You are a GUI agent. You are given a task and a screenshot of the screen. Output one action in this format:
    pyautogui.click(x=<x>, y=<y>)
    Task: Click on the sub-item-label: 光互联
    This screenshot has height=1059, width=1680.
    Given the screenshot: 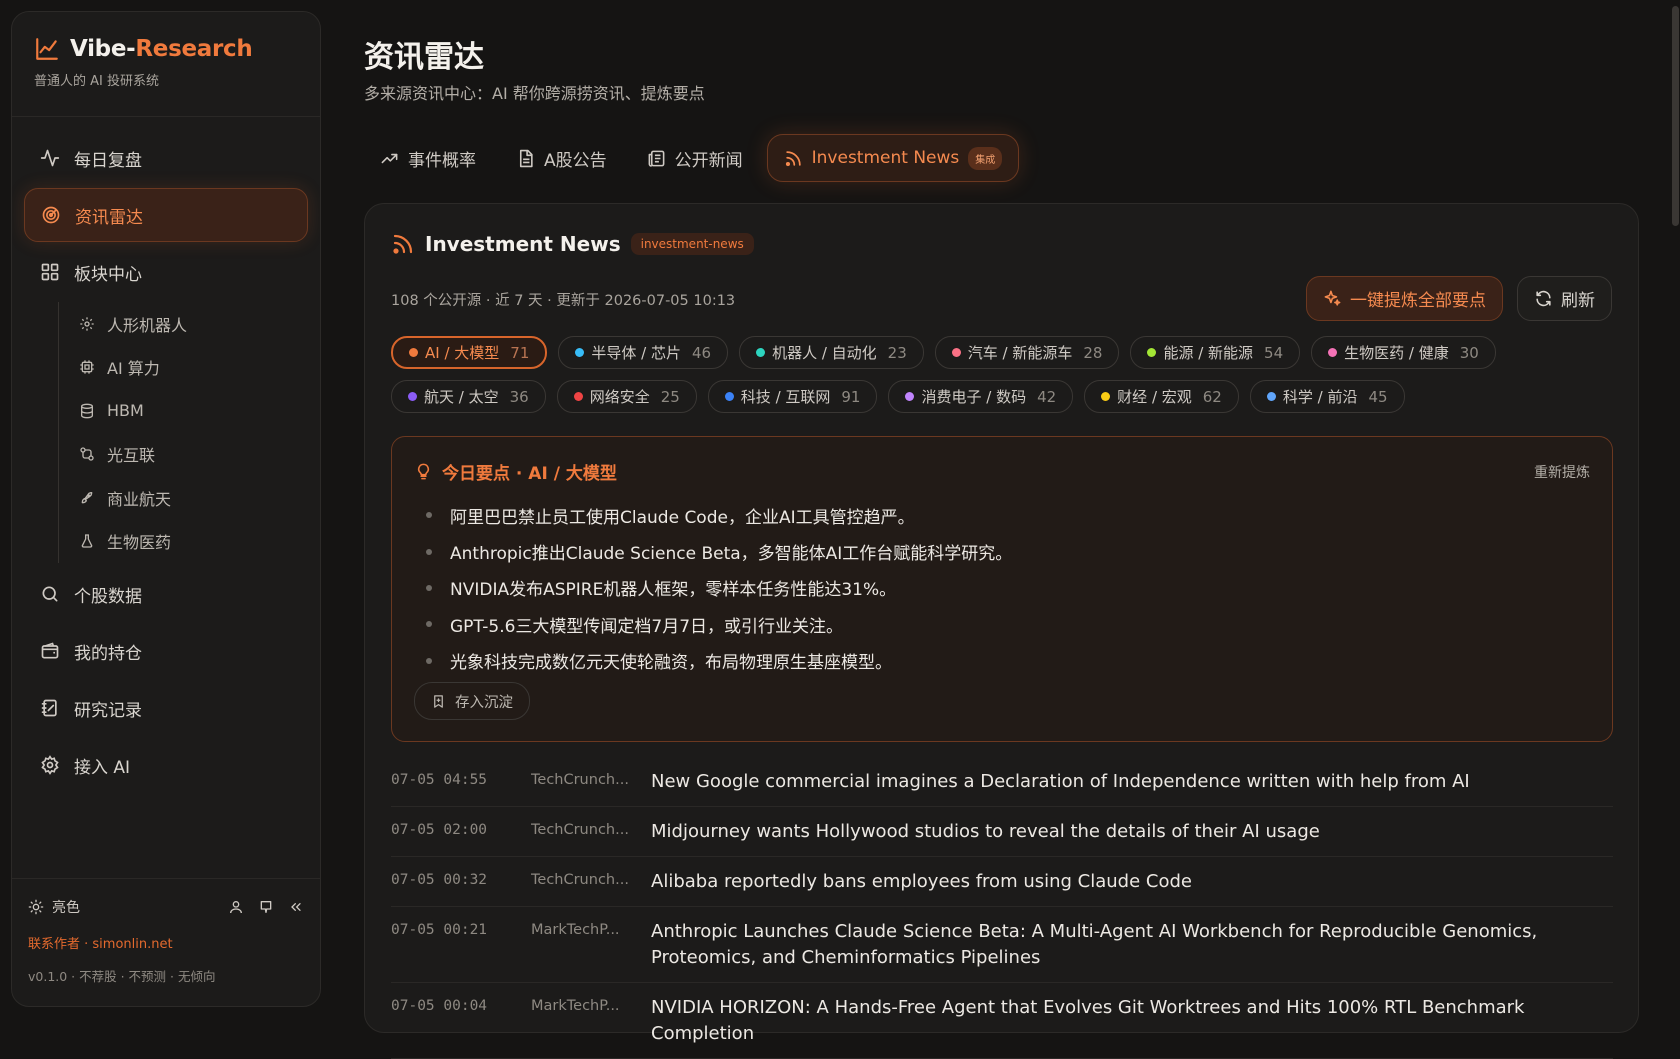 What is the action you would take?
    pyautogui.click(x=131, y=456)
    